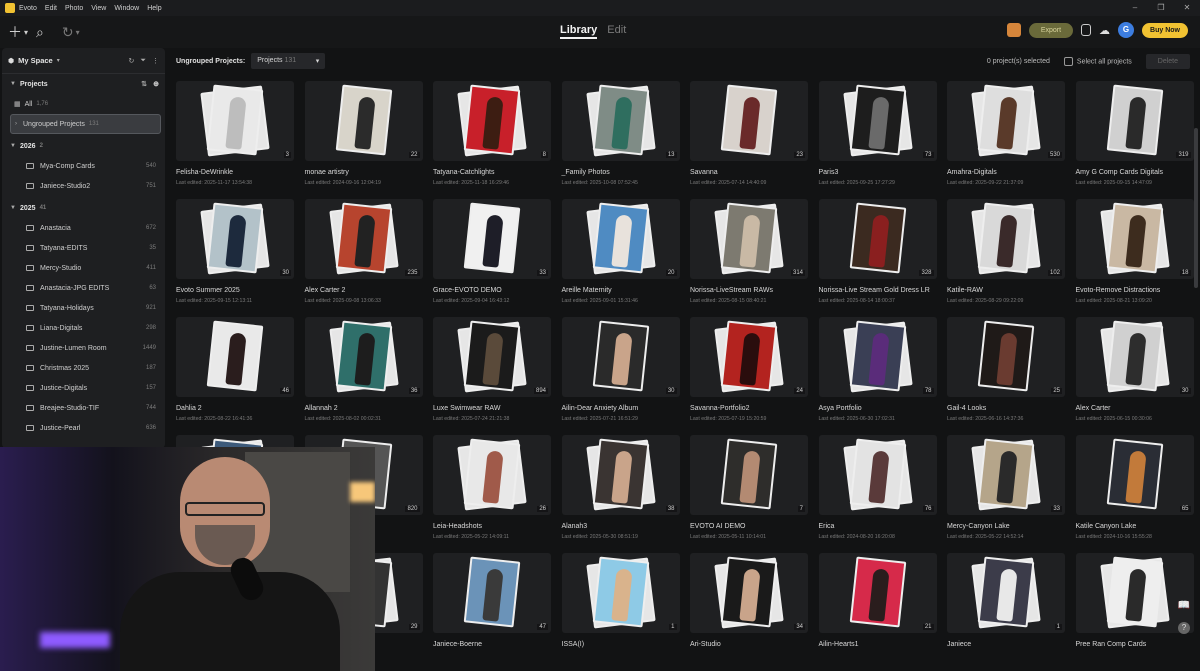 The height and width of the screenshot is (671, 1200). Describe the element at coordinates (492, 475) in the screenshot. I see `project-thumbnail: 26` at that location.